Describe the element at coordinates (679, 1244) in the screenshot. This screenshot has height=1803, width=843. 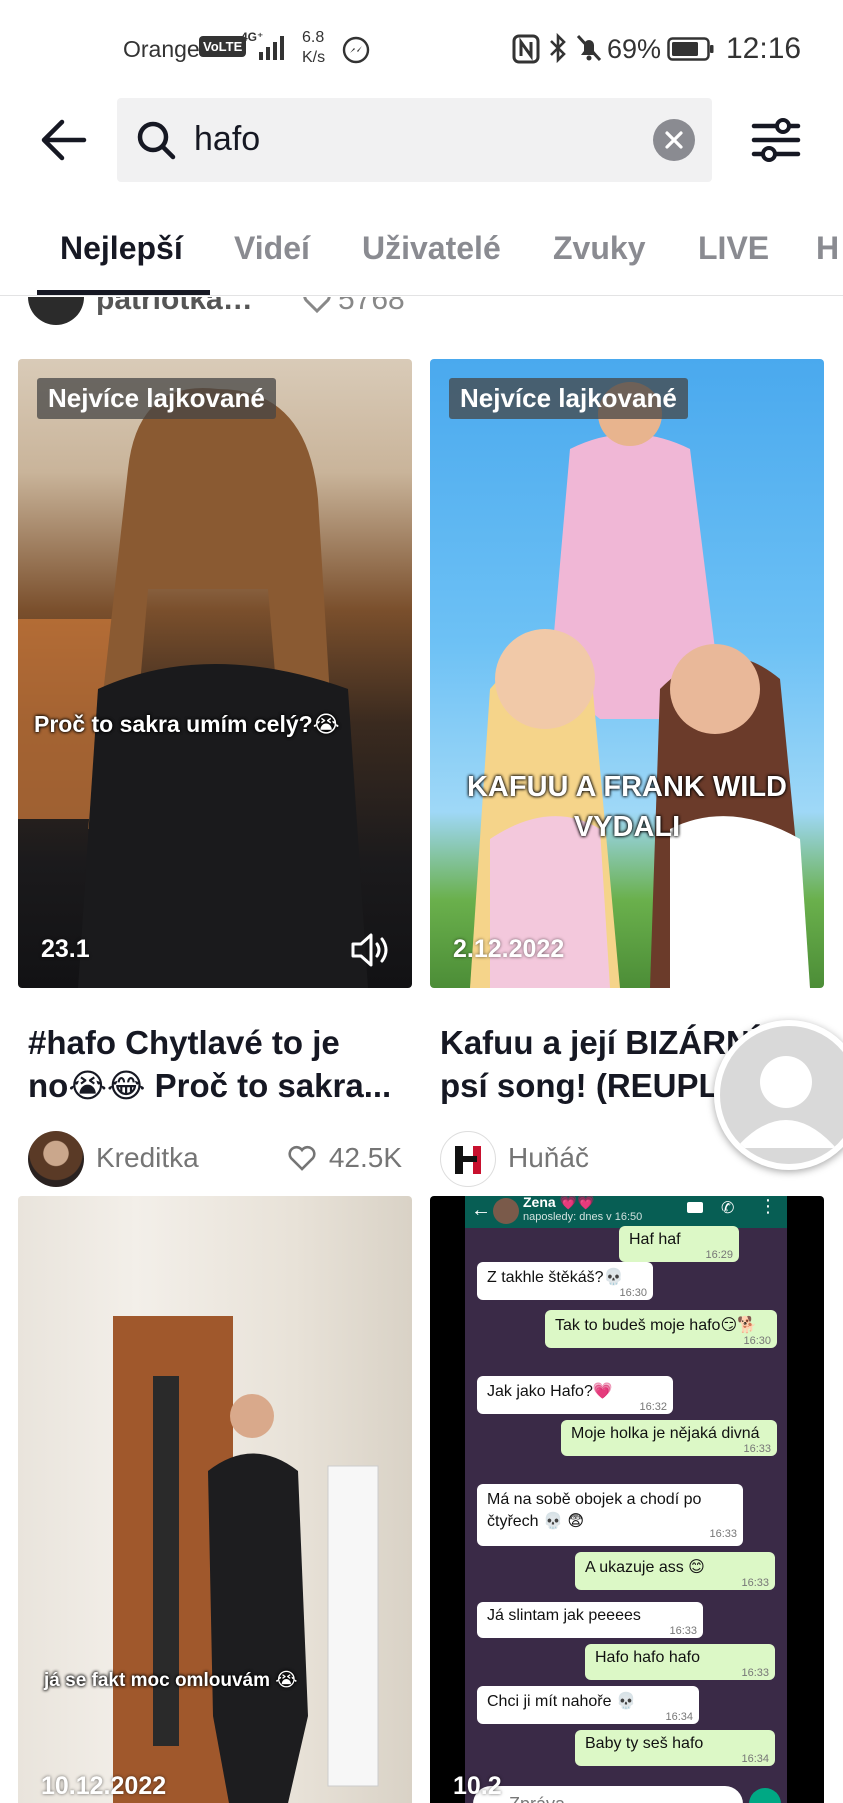
I see `chat-bubble: Haf haf 16:29` at that location.